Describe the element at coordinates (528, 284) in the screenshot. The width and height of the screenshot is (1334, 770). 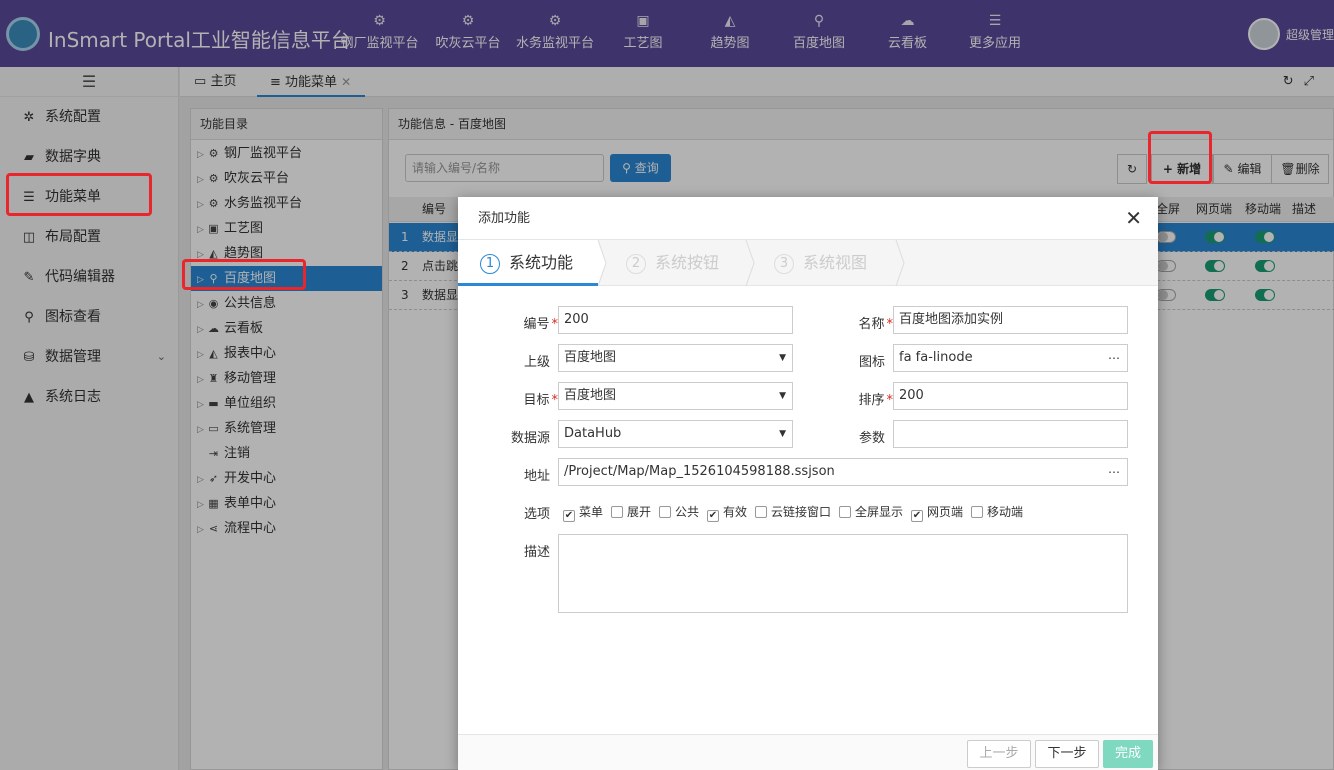
I see `active-step-indicator` at that location.